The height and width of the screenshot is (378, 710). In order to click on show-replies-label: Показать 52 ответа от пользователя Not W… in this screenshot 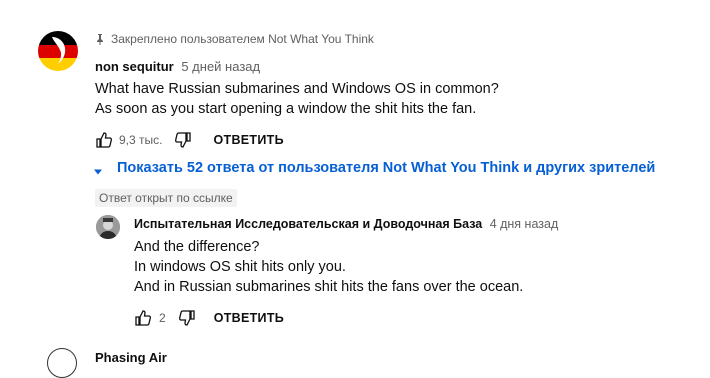, I will do `click(386, 168)`.